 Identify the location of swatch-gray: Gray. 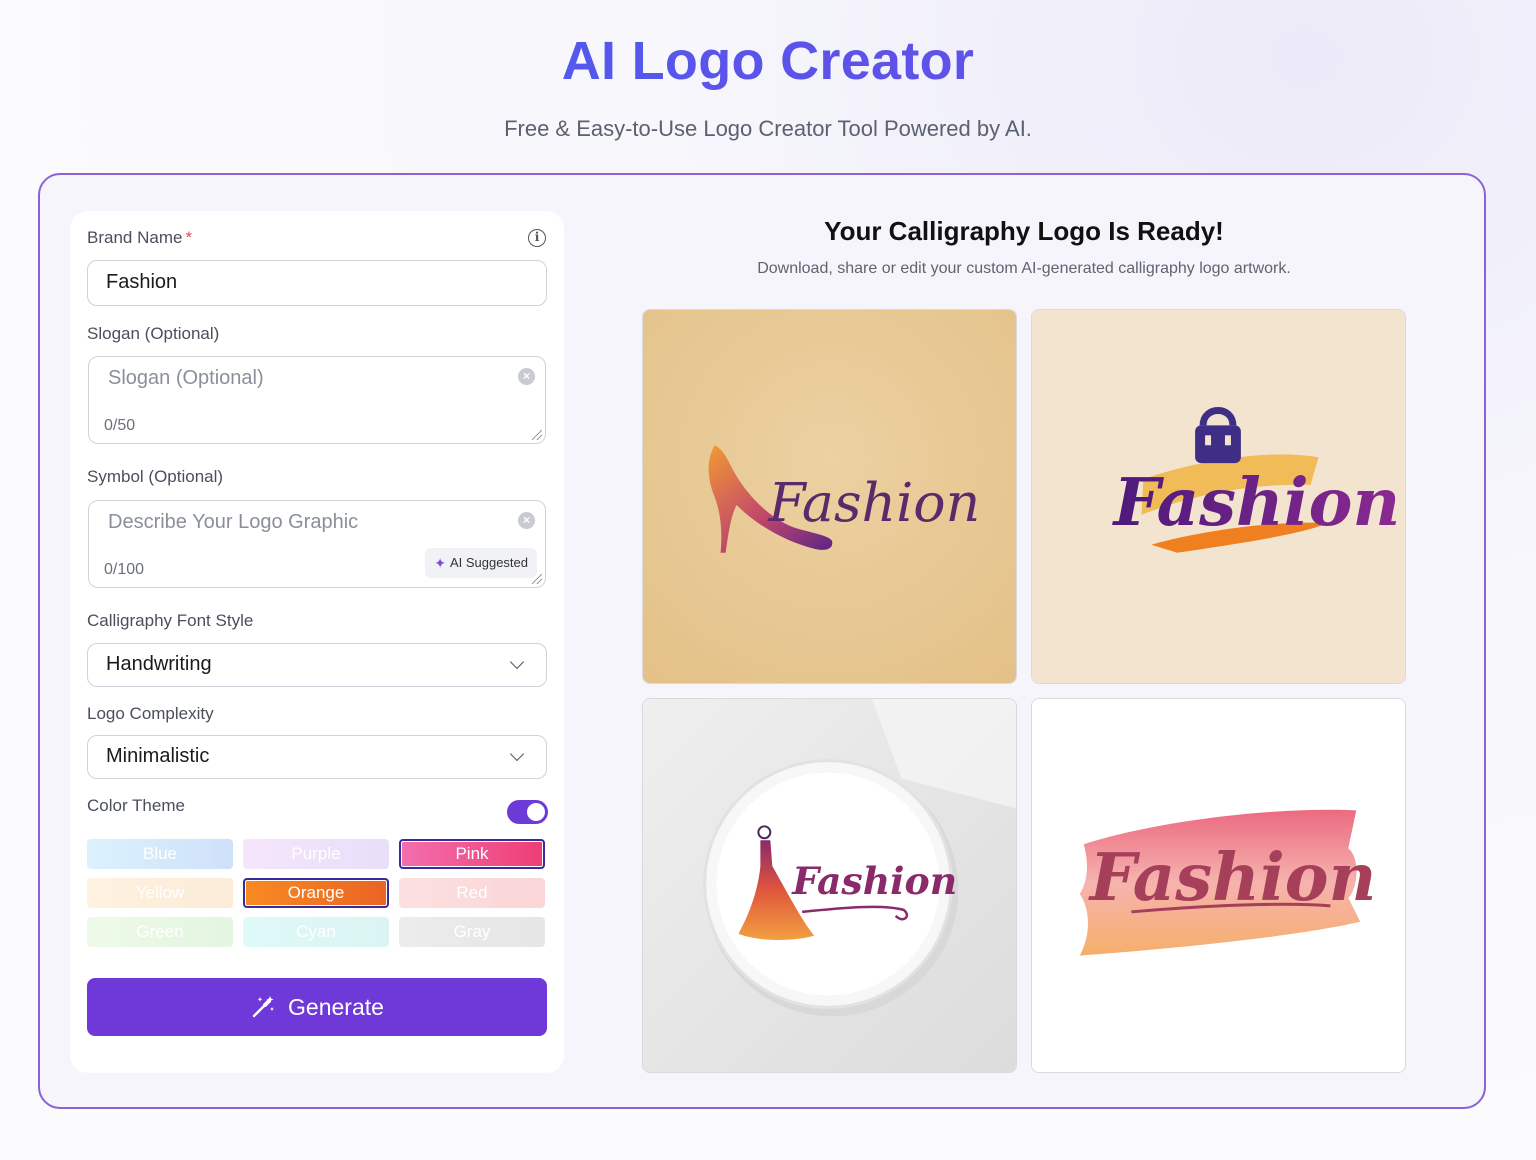
(472, 932).